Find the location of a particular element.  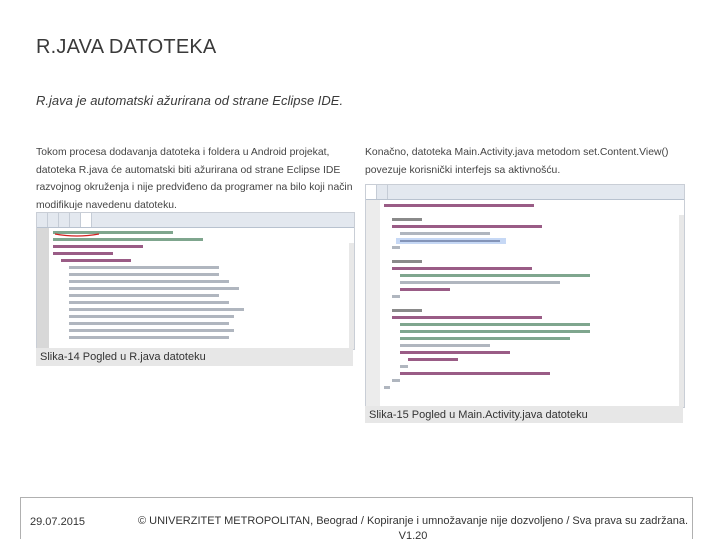

caption-left: Slika-14 Pogled u R.java datoteku is located at coordinates (194, 357).